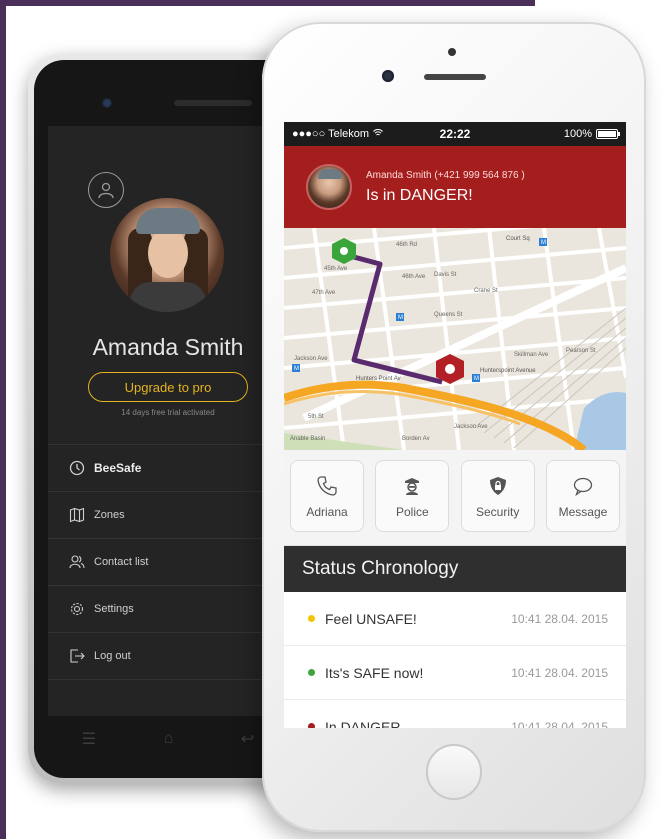 This screenshot has width=670, height=839. I want to click on menu-divider, so click(168, 697).